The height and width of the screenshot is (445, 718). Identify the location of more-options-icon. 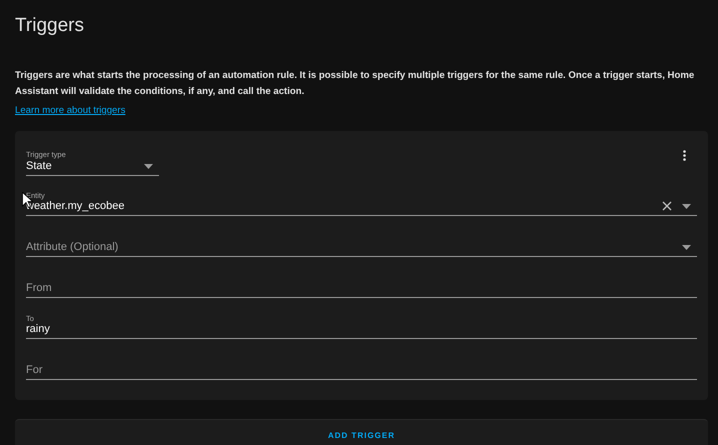
(684, 155).